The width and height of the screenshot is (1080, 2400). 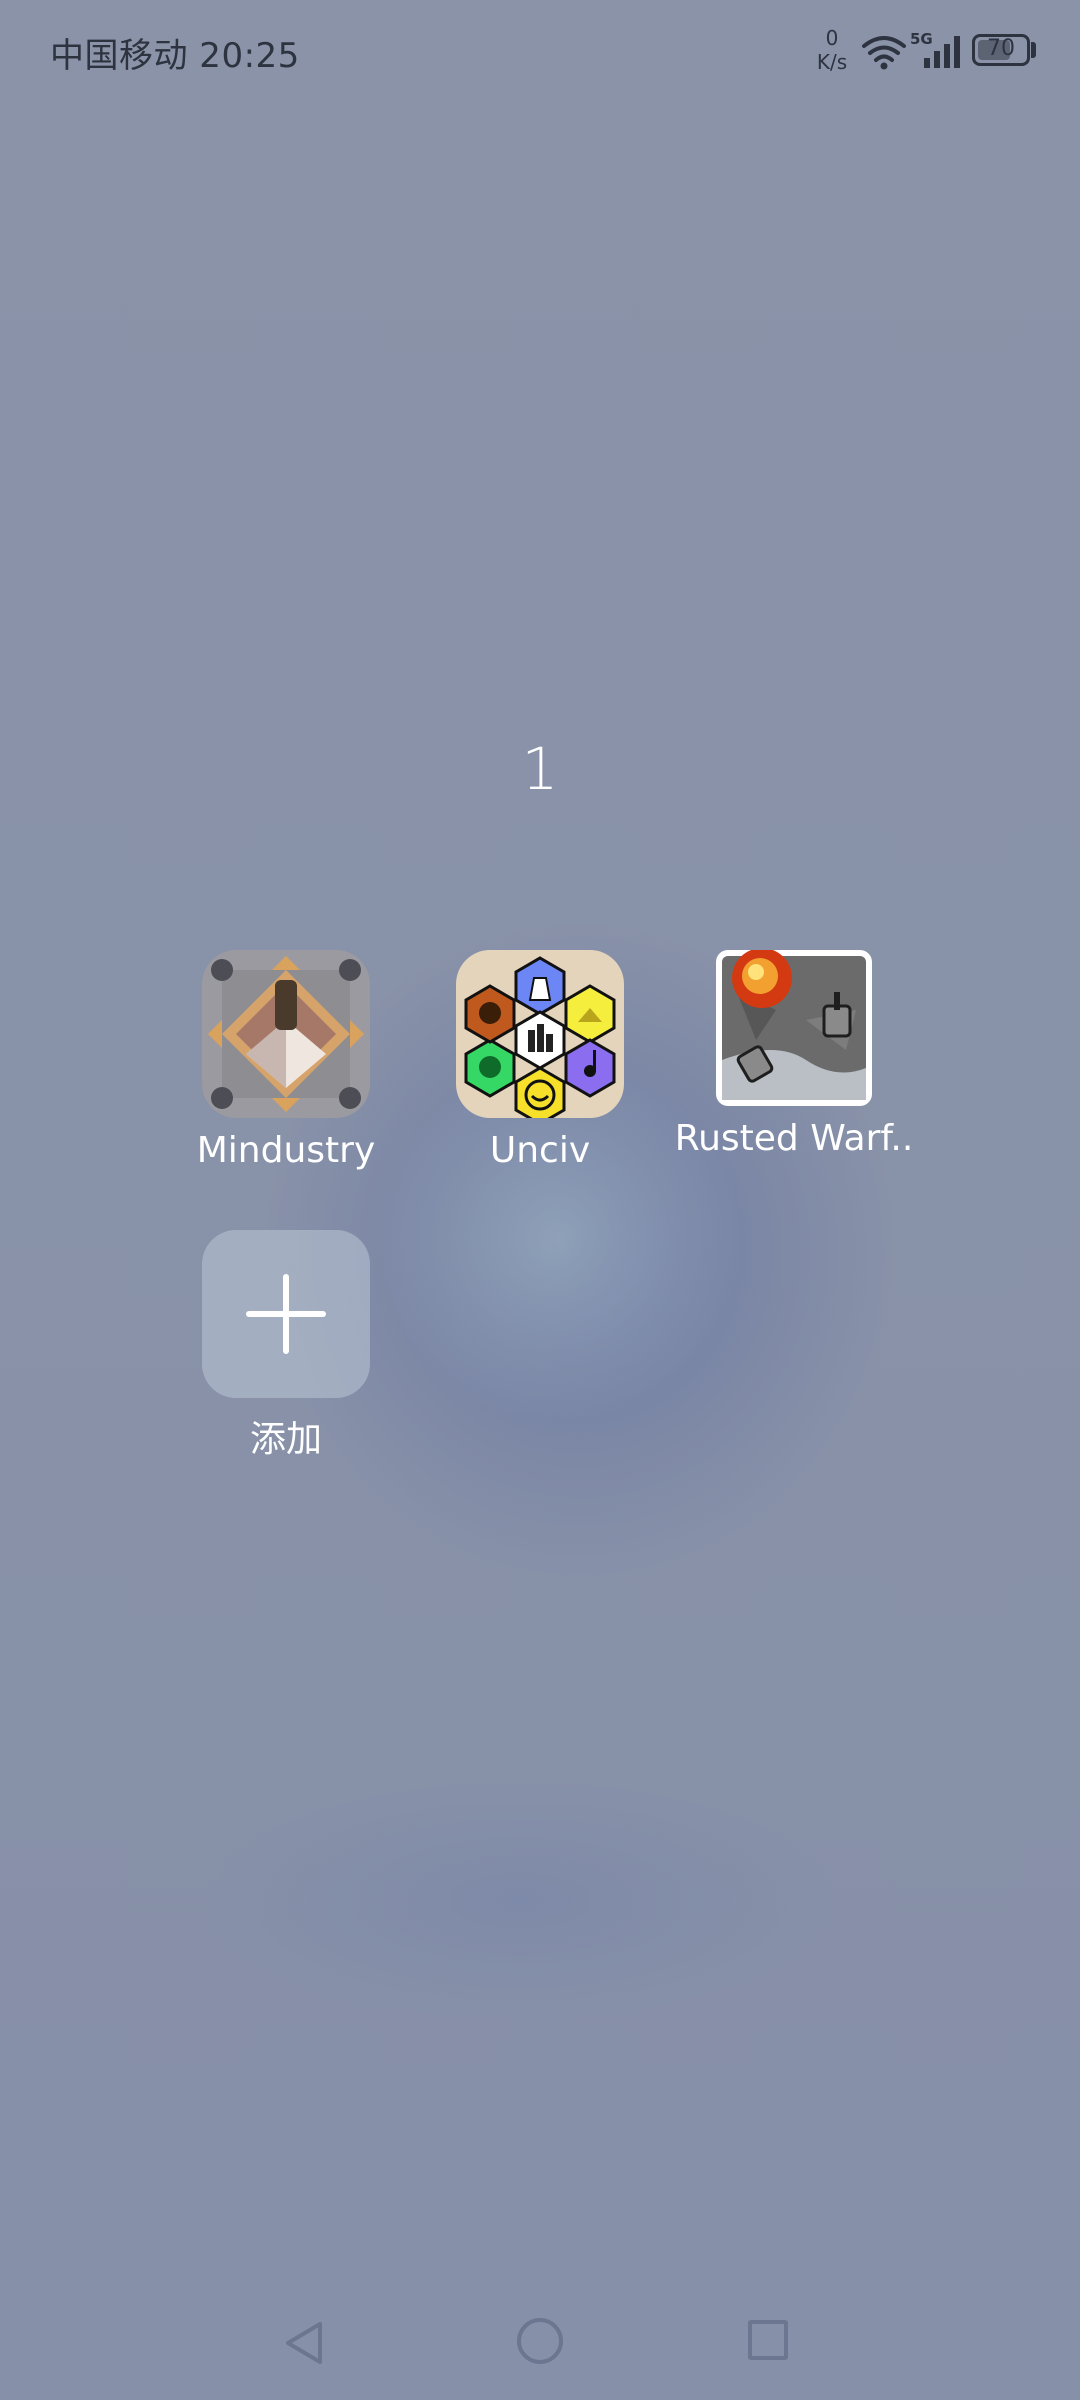 I want to click on recents-icon, so click(x=768, y=2340).